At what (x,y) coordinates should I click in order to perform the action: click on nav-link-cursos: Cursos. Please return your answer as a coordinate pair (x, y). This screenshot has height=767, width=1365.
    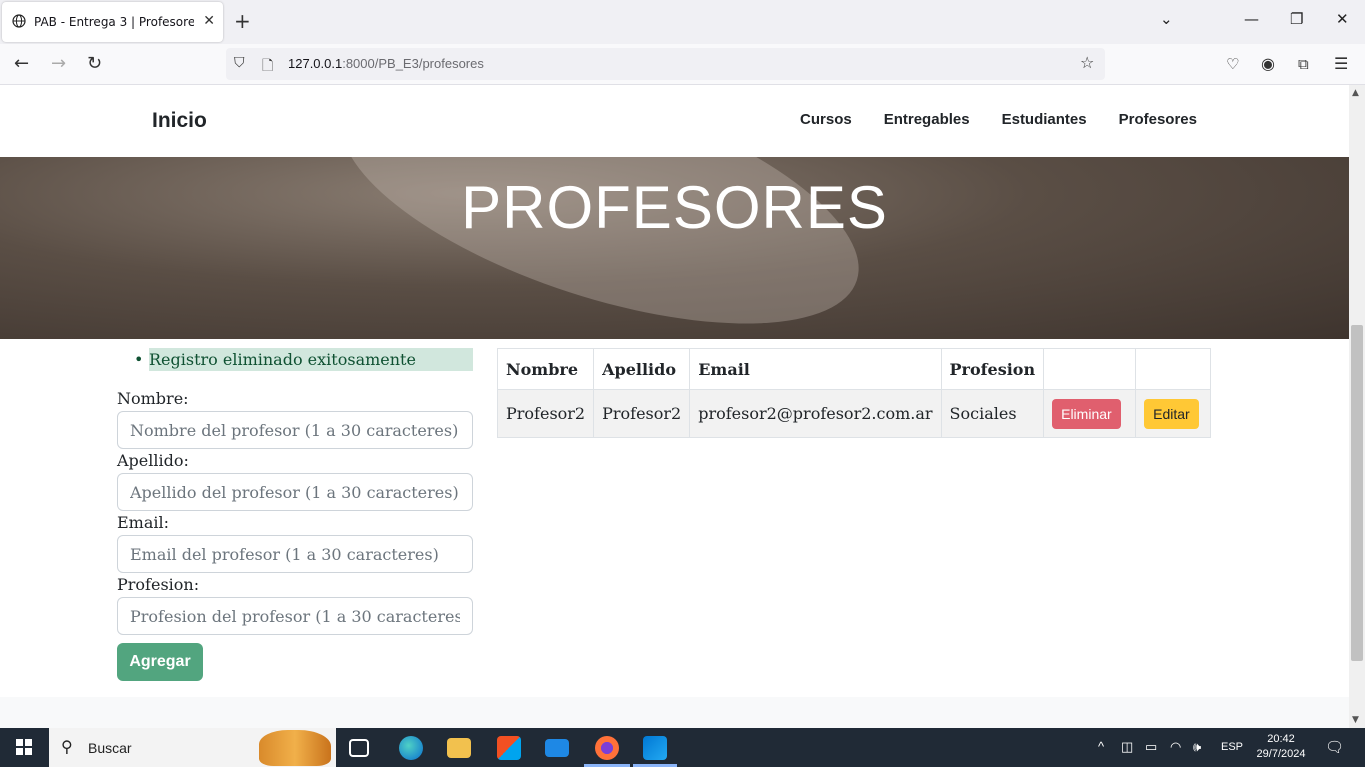
    Looking at the image, I should click on (826, 119).